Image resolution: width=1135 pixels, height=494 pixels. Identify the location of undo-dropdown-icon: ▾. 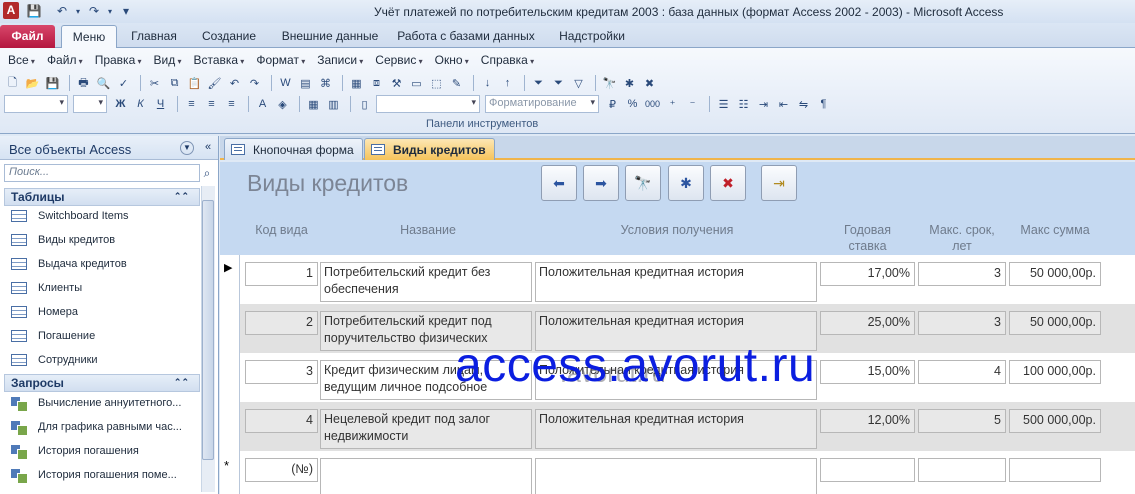
(78, 11).